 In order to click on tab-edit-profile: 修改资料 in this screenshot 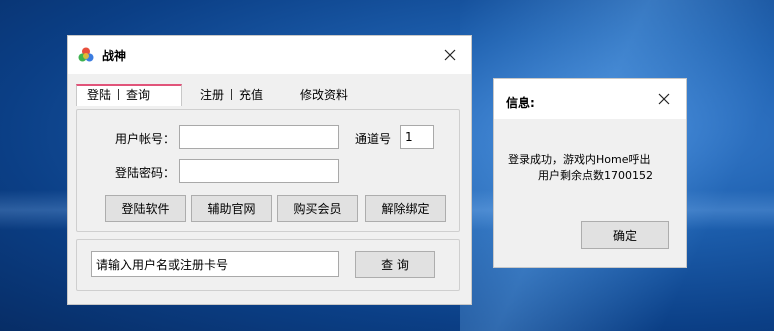, I will do `click(324, 95)`.